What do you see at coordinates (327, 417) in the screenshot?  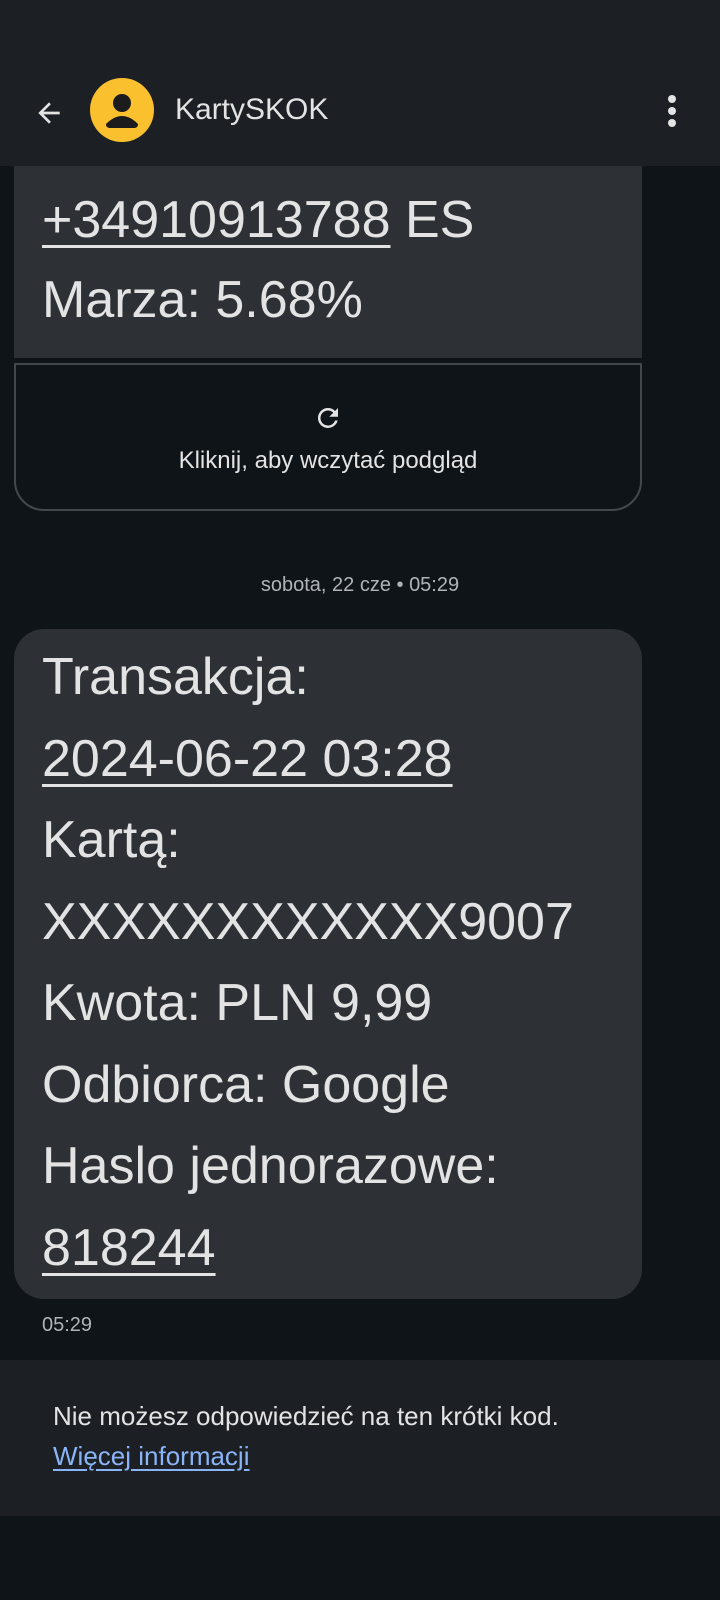 I see `refresh-icon` at bounding box center [327, 417].